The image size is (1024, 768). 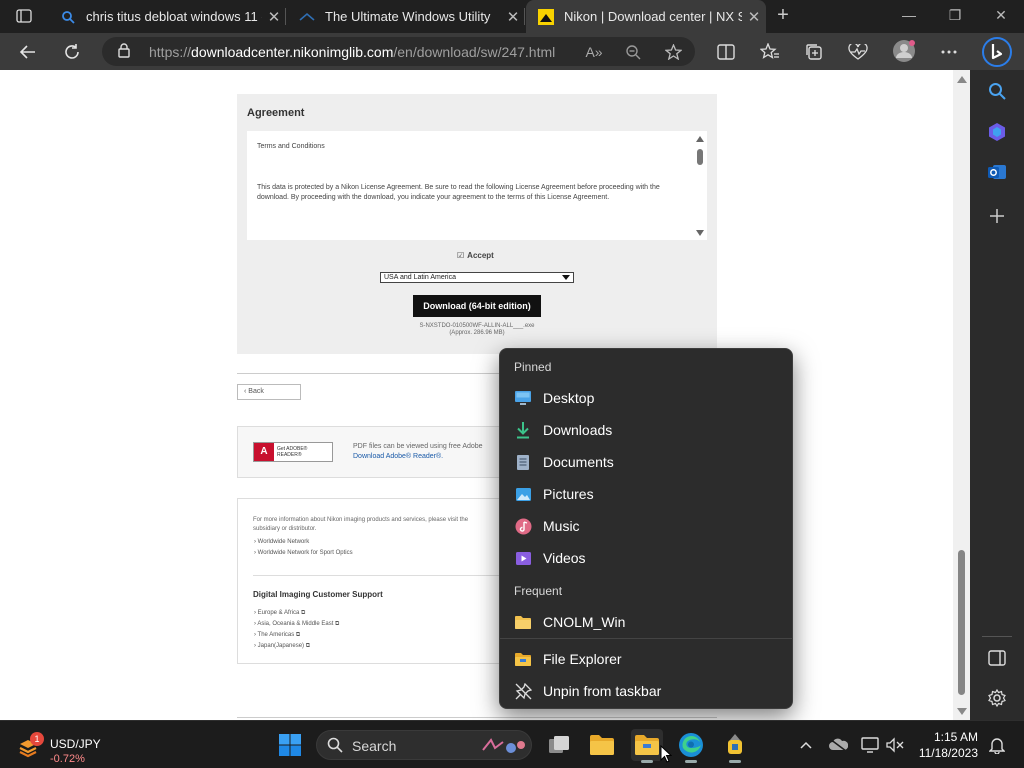 I want to click on tab-winutil: The Ultimate Windows Utility ✕, so click(x=406, y=16).